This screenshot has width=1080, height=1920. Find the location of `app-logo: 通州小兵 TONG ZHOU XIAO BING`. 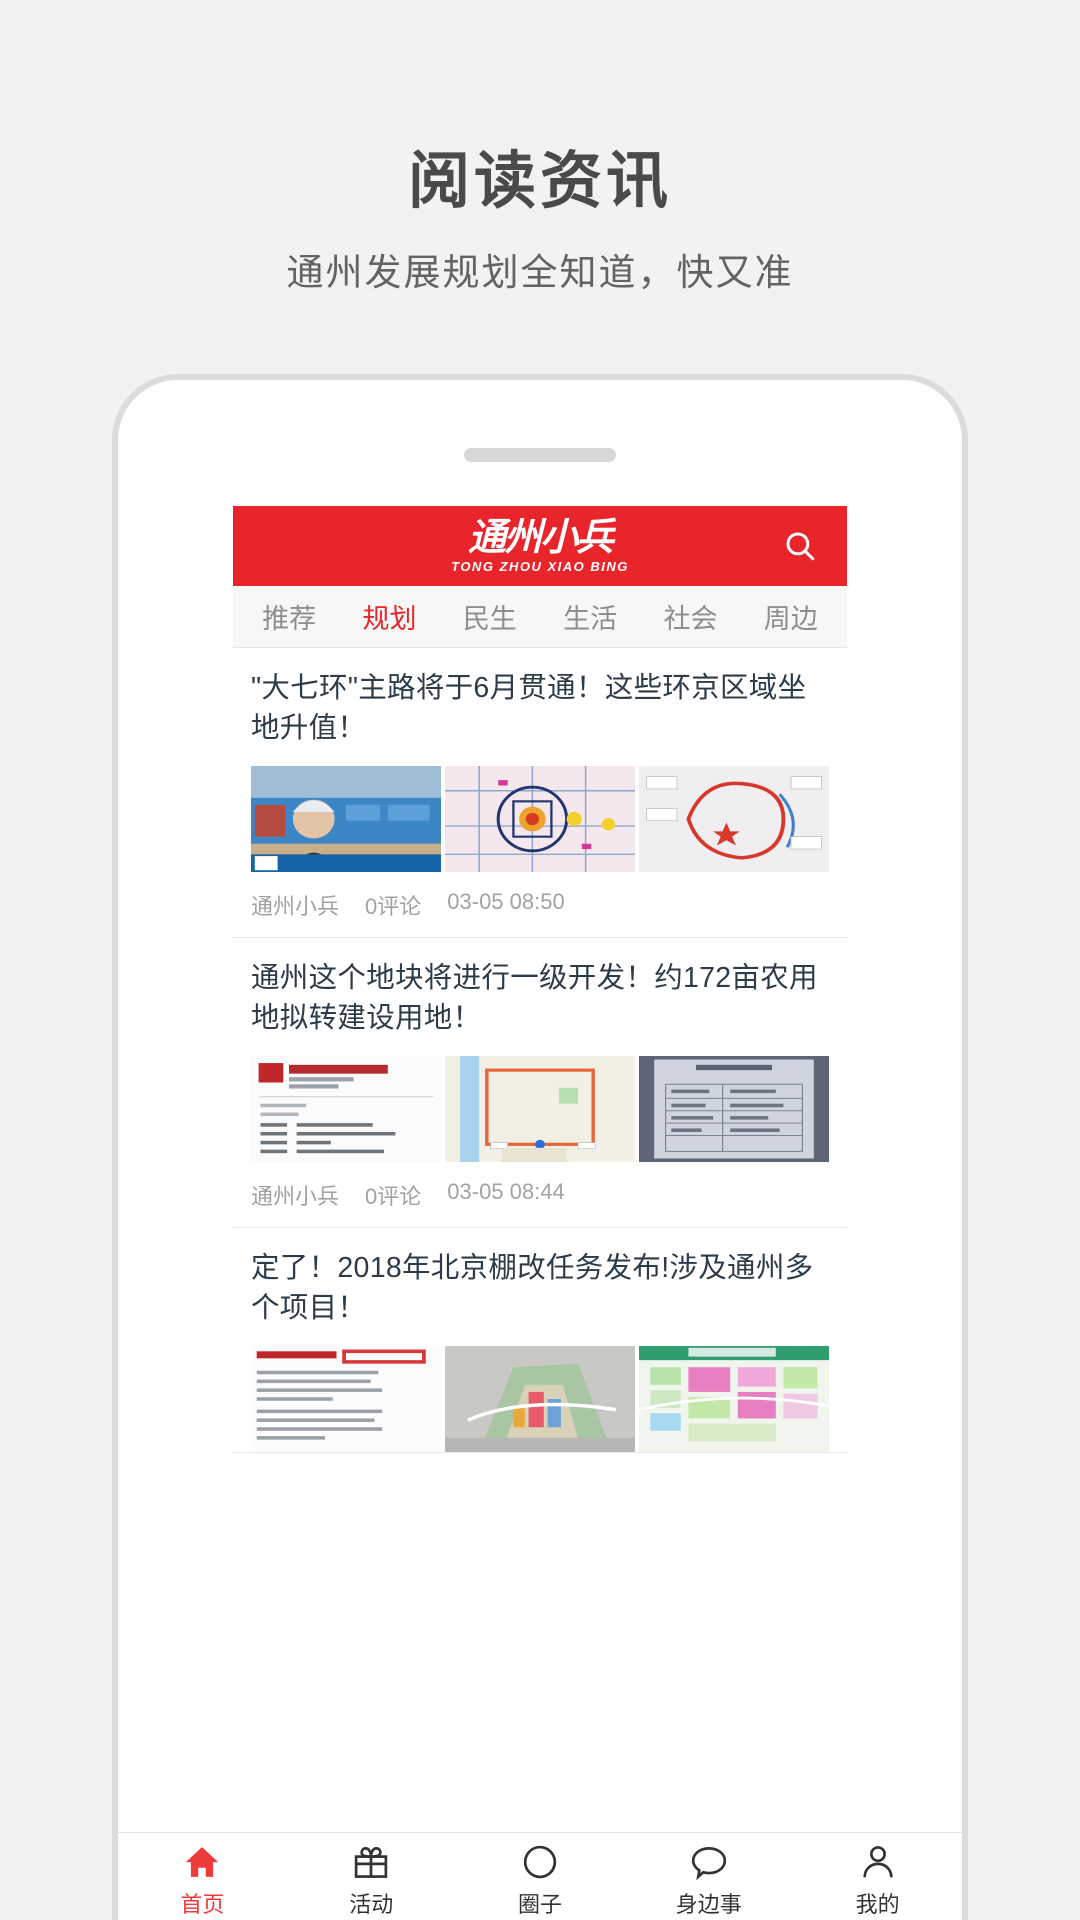

app-logo: 通州小兵 TONG ZHOU XIAO BING is located at coordinates (540, 546).